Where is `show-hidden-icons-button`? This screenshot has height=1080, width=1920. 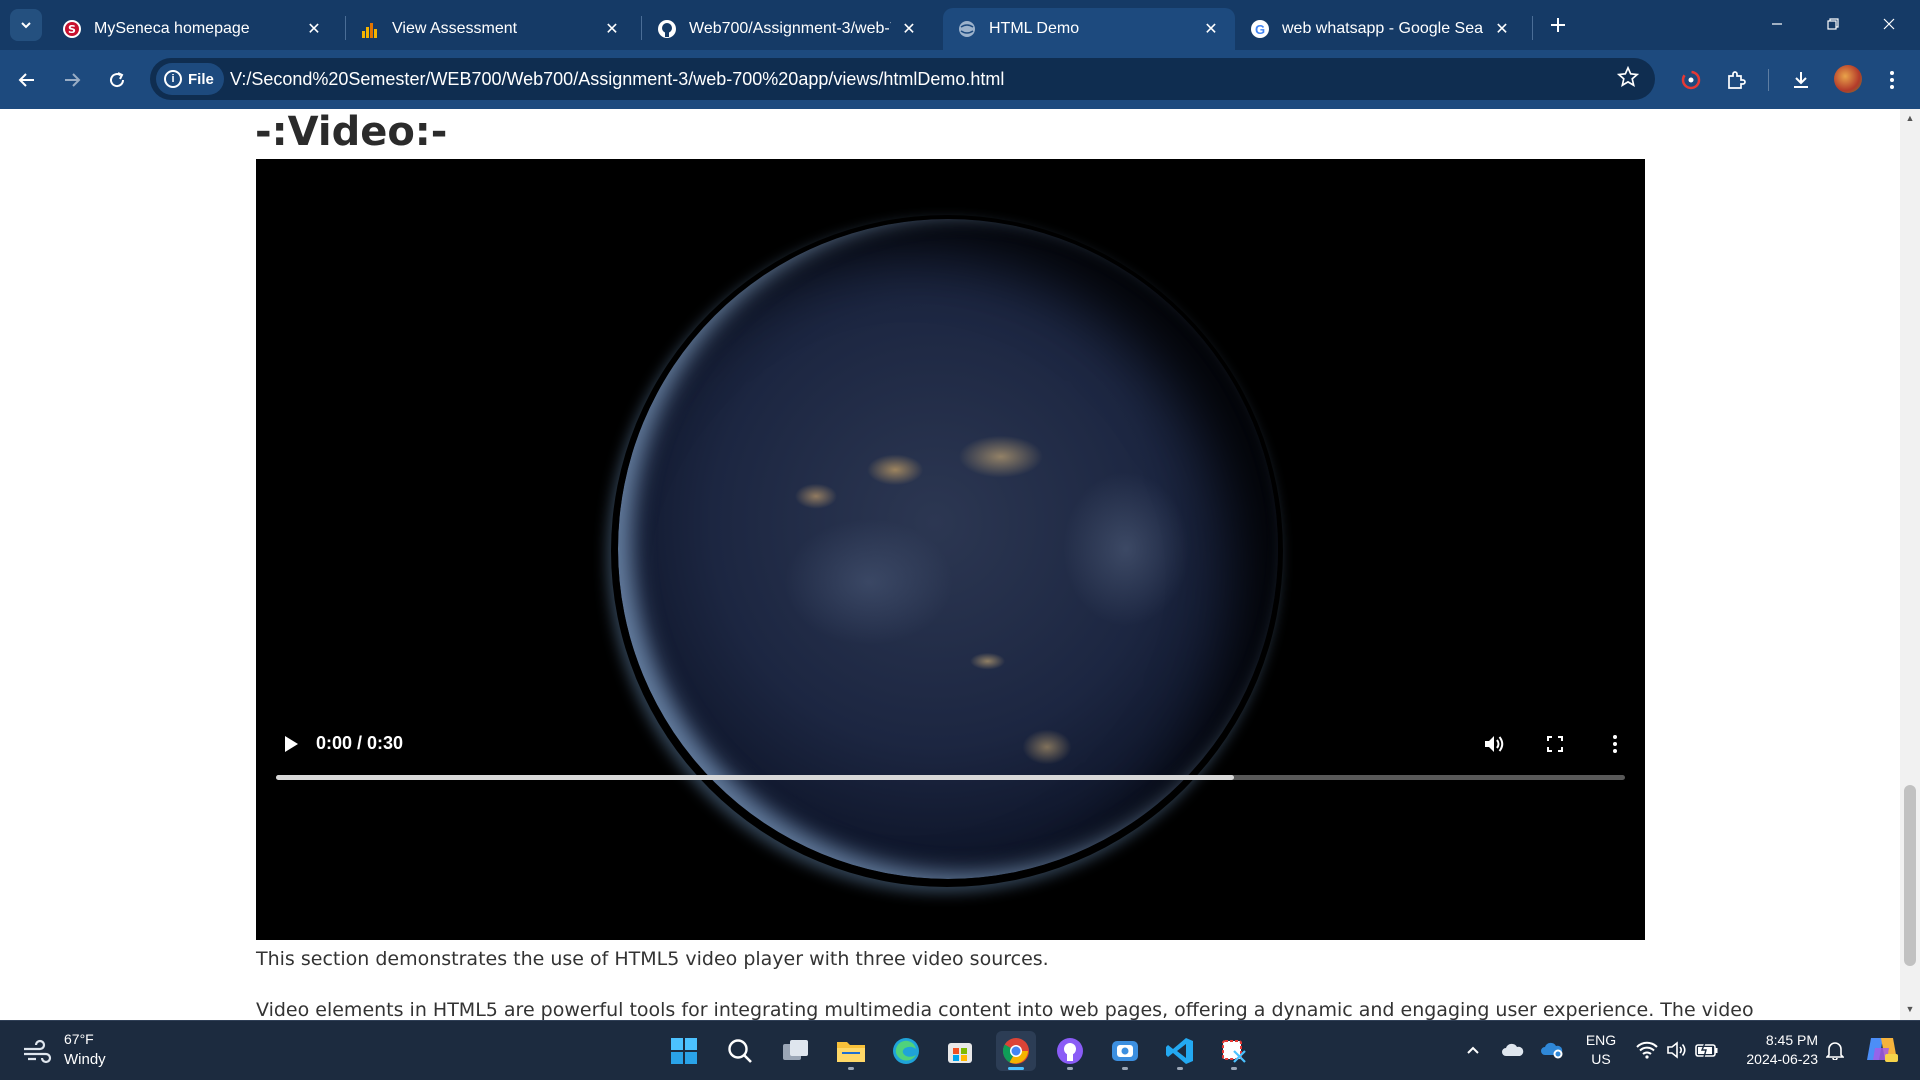 show-hidden-icons-button is located at coordinates (1473, 1050).